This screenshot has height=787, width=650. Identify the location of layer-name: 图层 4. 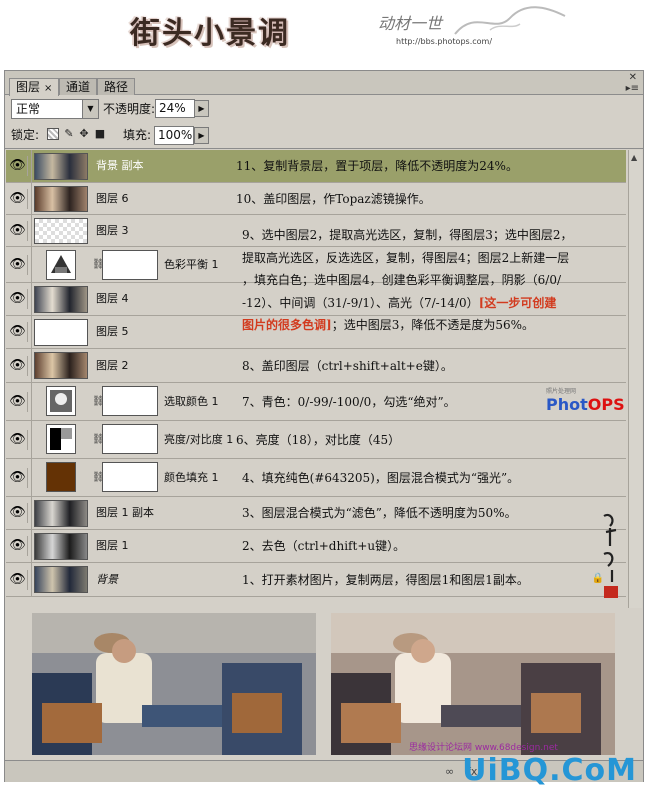
(112, 298).